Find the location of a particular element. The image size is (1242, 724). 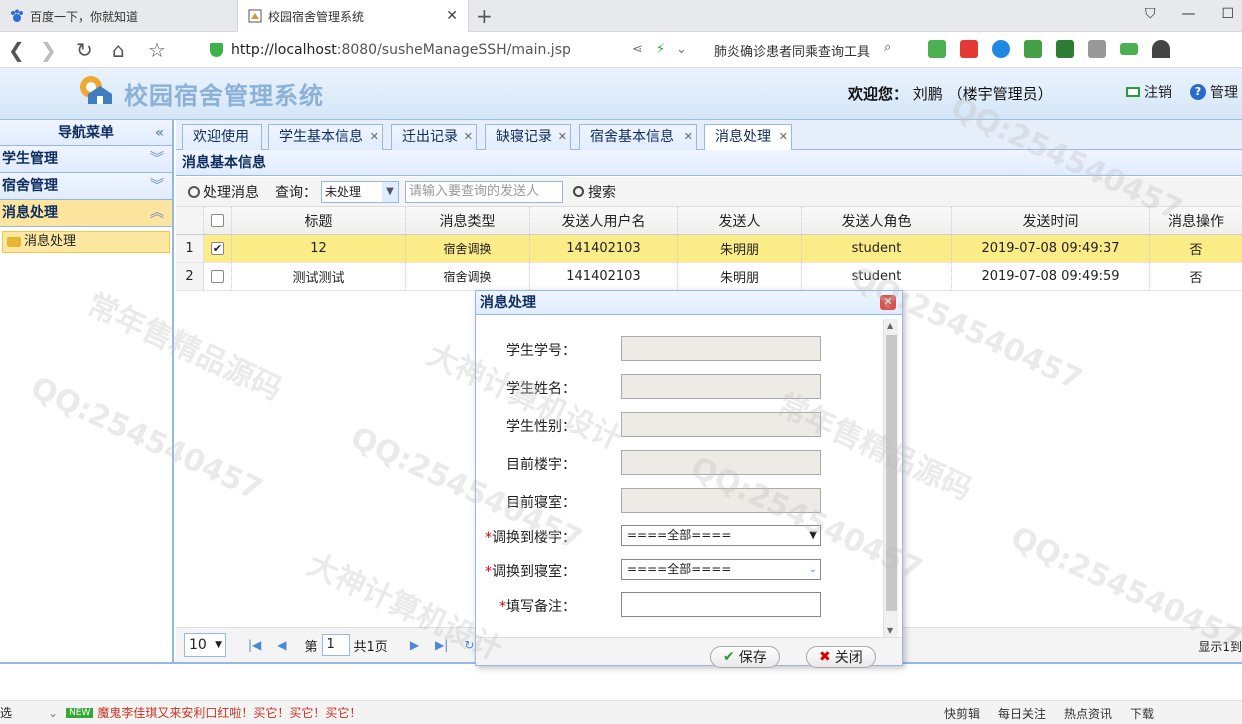

dialog-scrollbar: ▲ ▼ is located at coordinates (890, 478).